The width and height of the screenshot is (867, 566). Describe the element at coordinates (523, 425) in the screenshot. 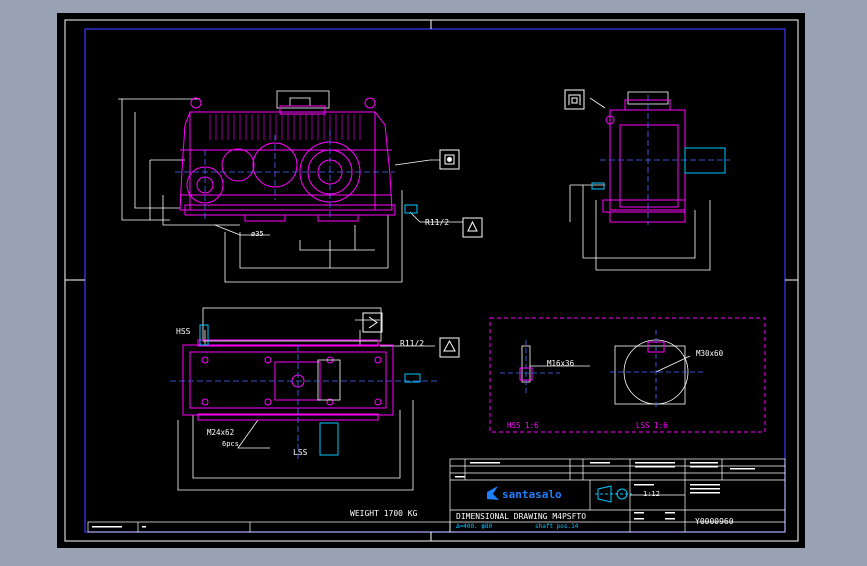

I see `hss-detail-label: HSS 1:6` at that location.